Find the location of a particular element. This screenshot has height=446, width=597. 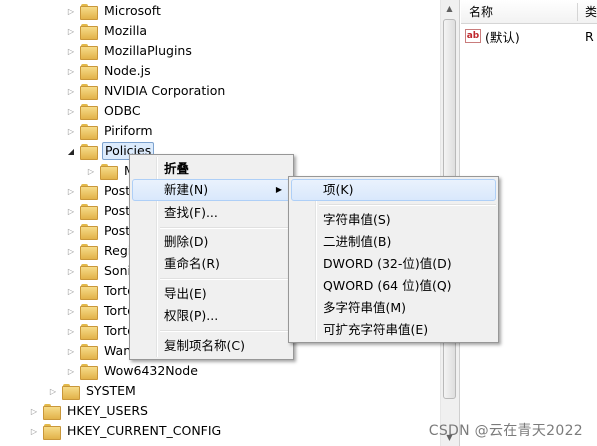

tree-item-wow6432node: ▷ Wow6432Node is located at coordinates (133, 371).